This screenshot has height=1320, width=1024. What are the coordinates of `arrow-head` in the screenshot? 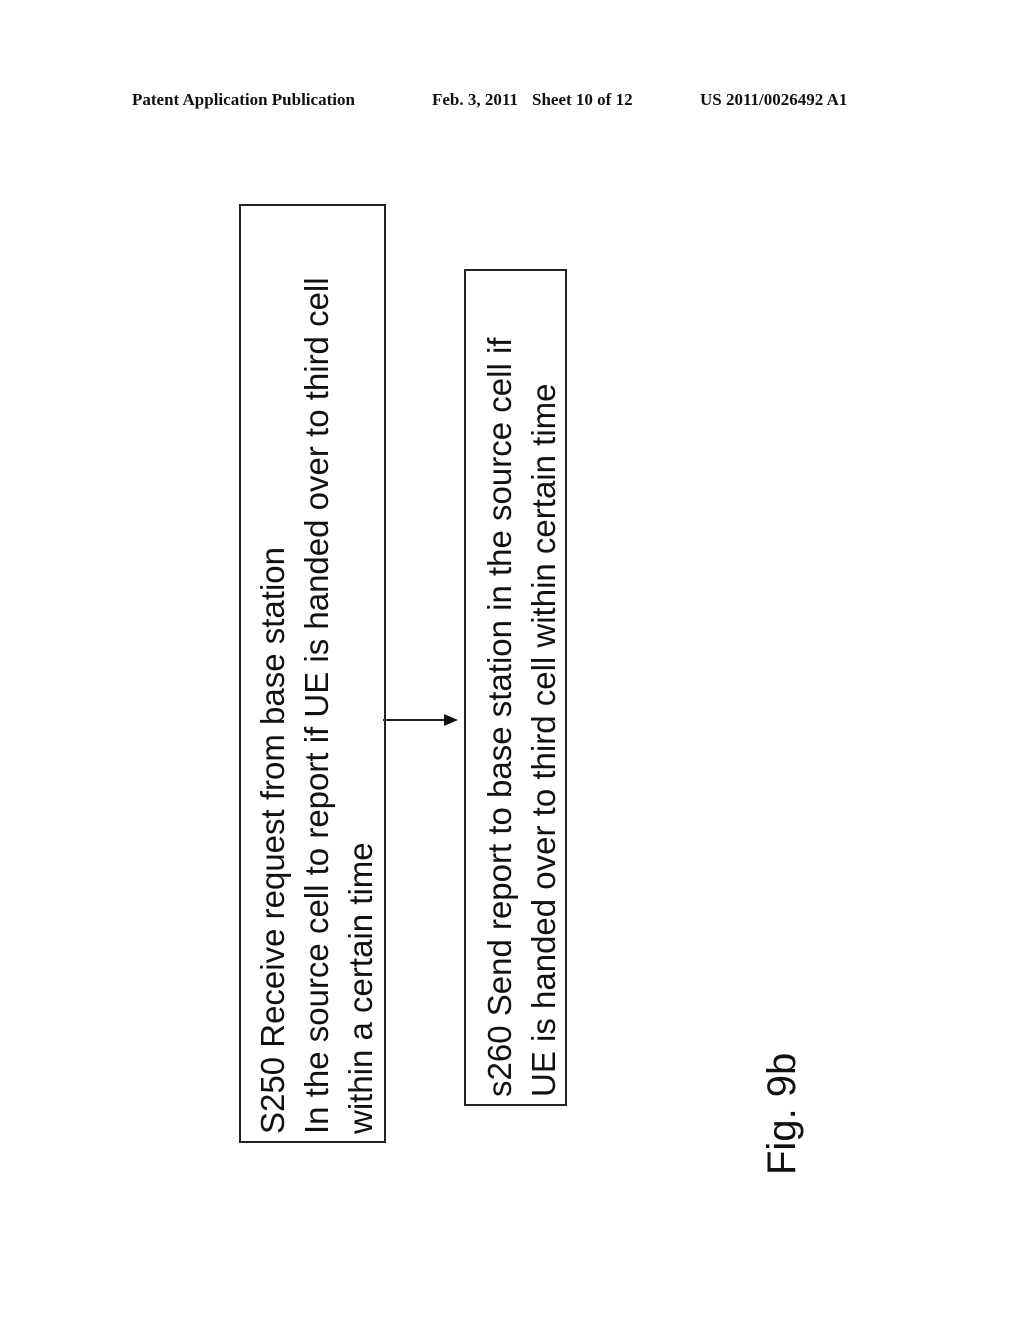 It's located at (451, 720).